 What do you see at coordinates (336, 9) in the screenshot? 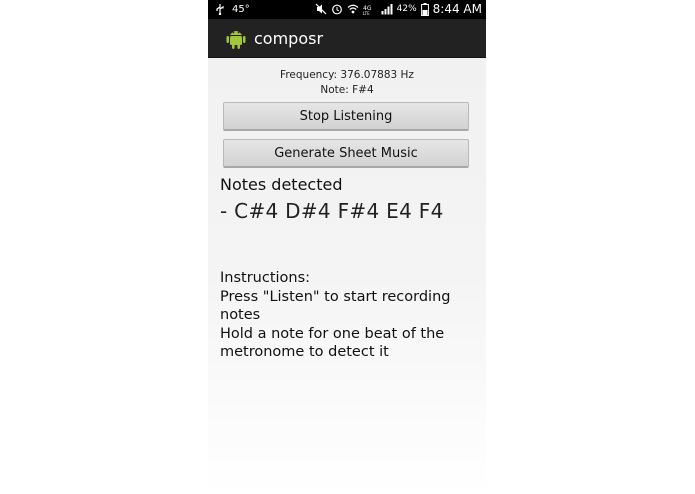
I see `alarm-icon` at bounding box center [336, 9].